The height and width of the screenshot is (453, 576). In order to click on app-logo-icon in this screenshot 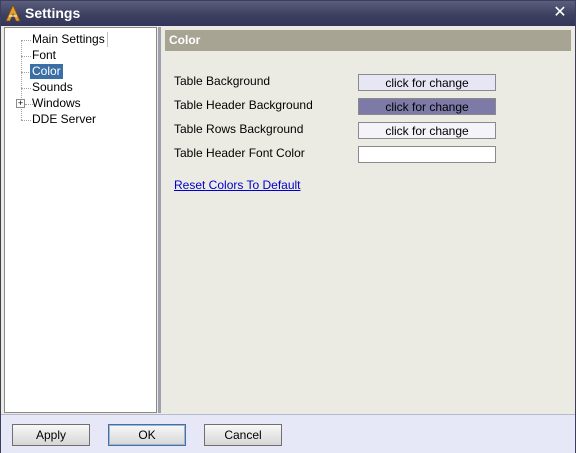, I will do `click(13, 13)`.